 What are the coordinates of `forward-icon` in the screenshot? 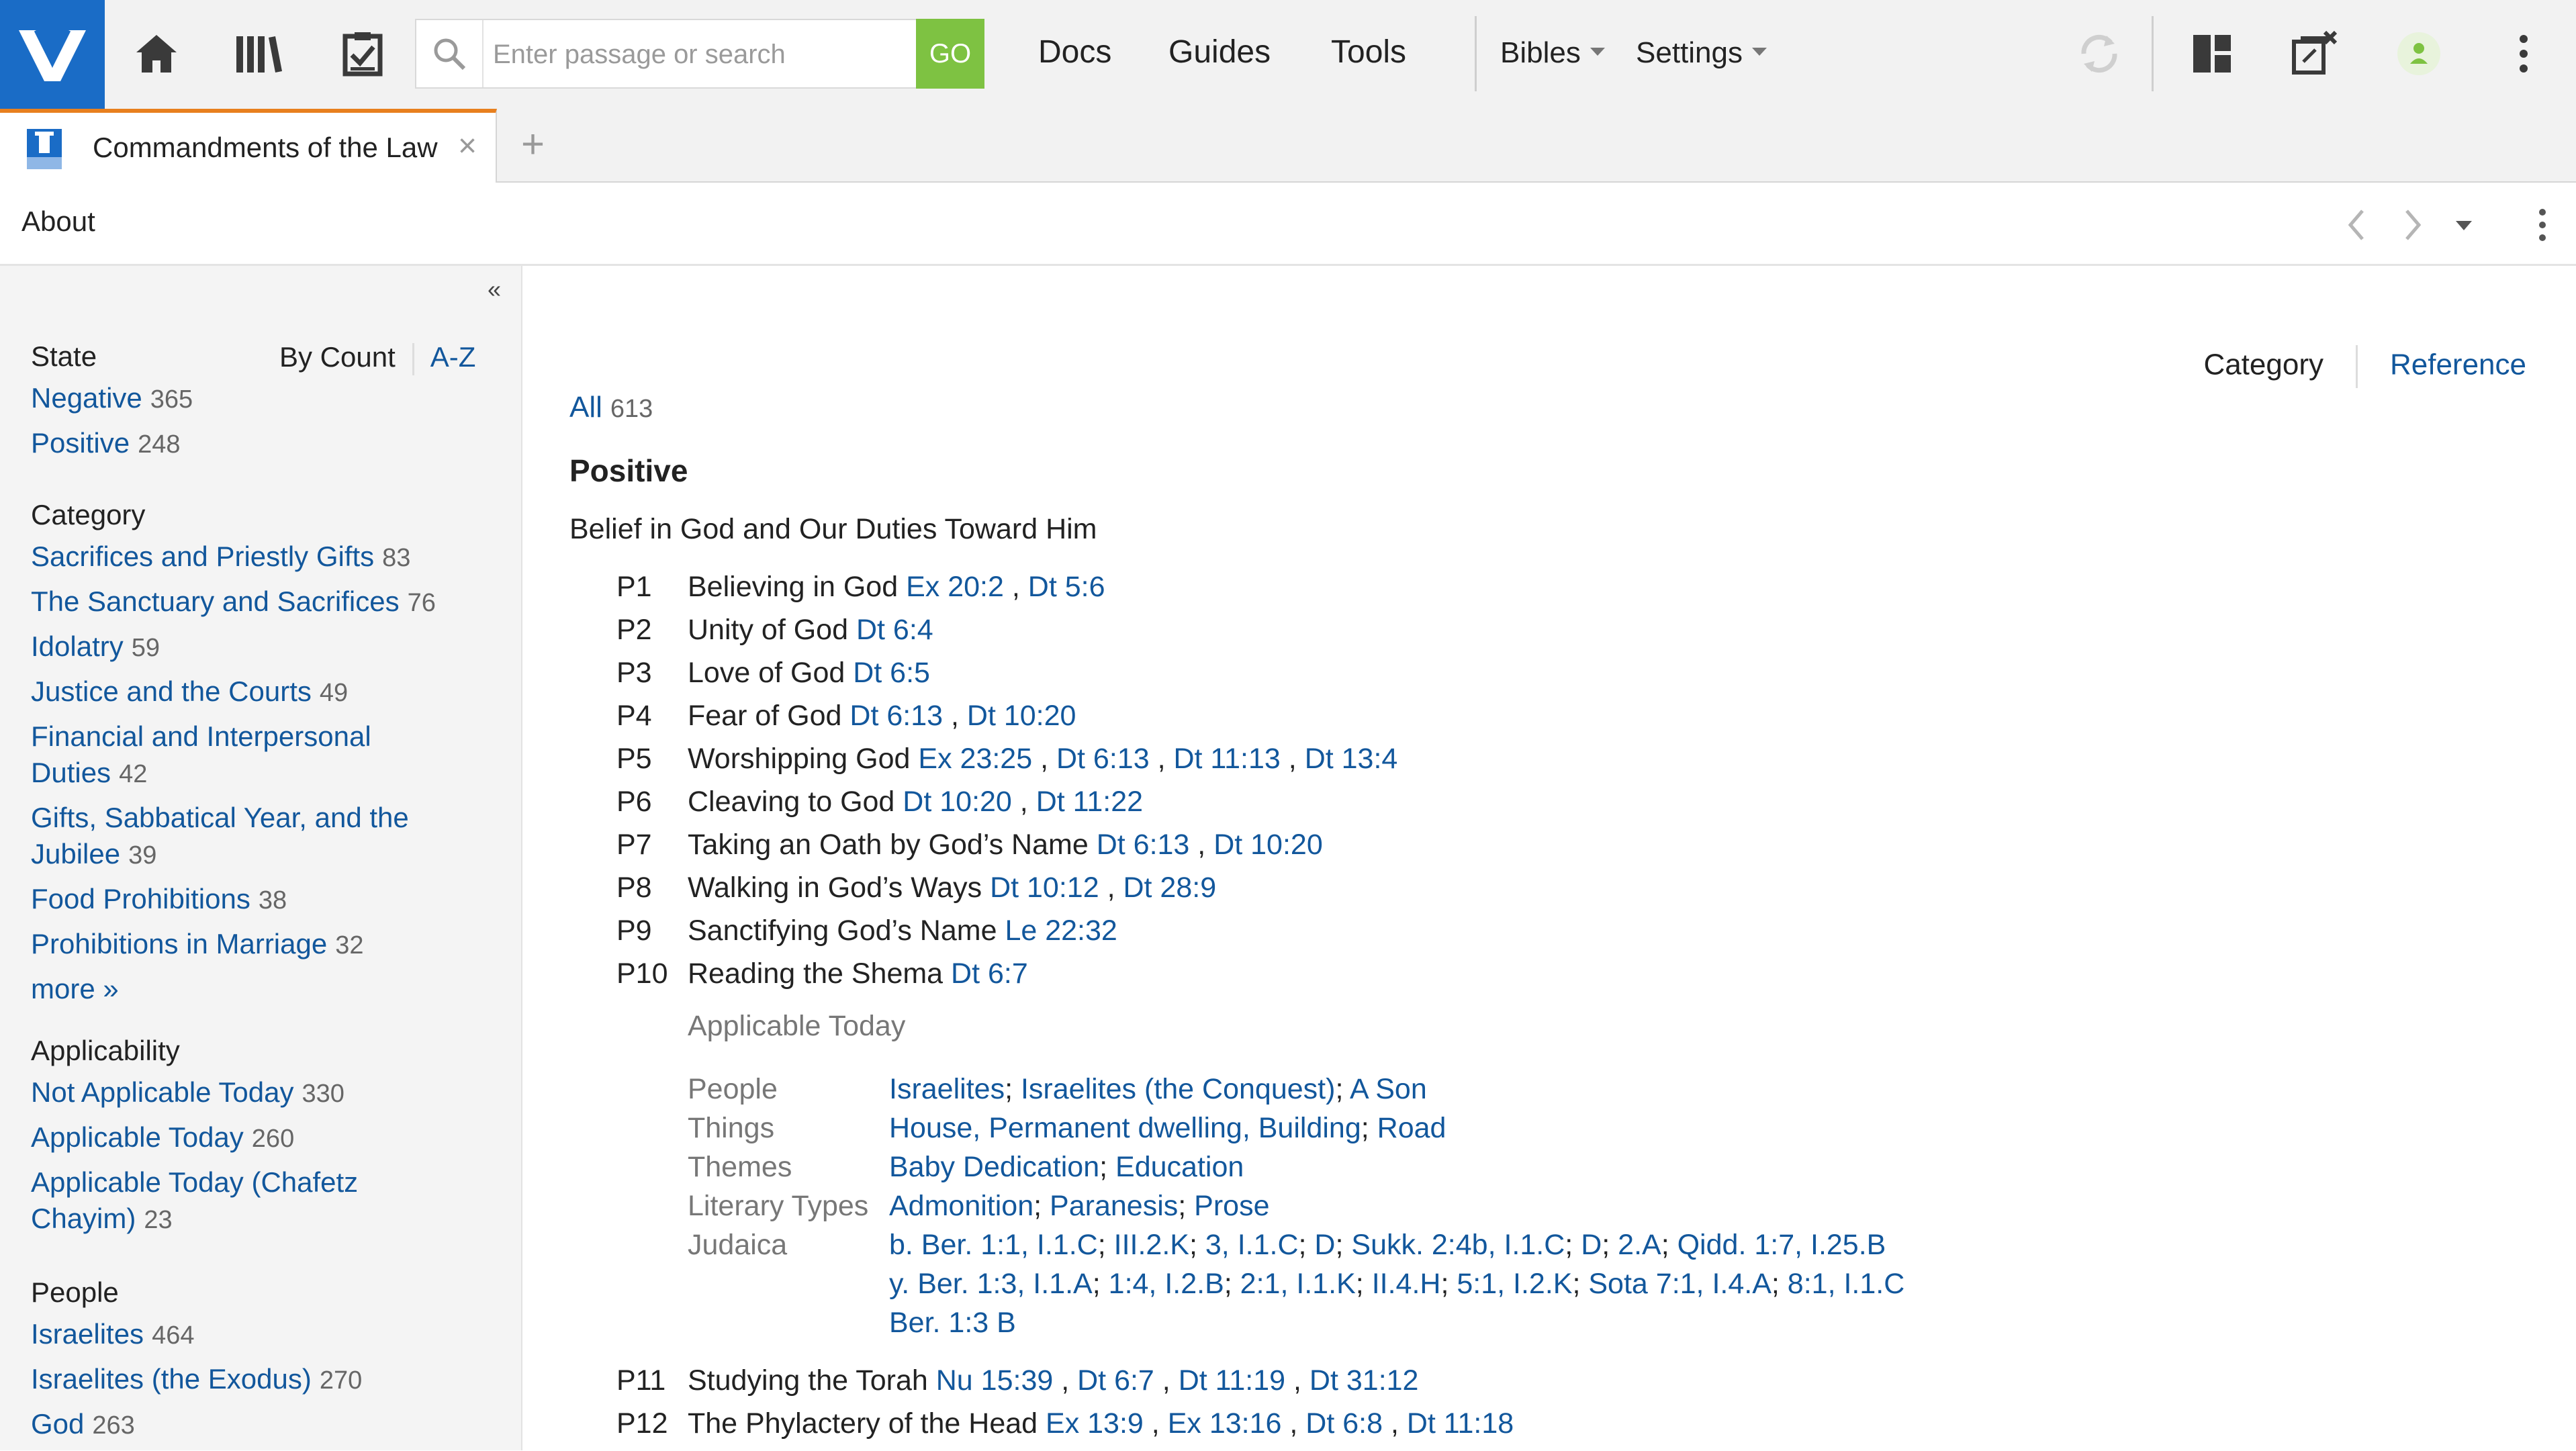 It's located at (2413, 226).